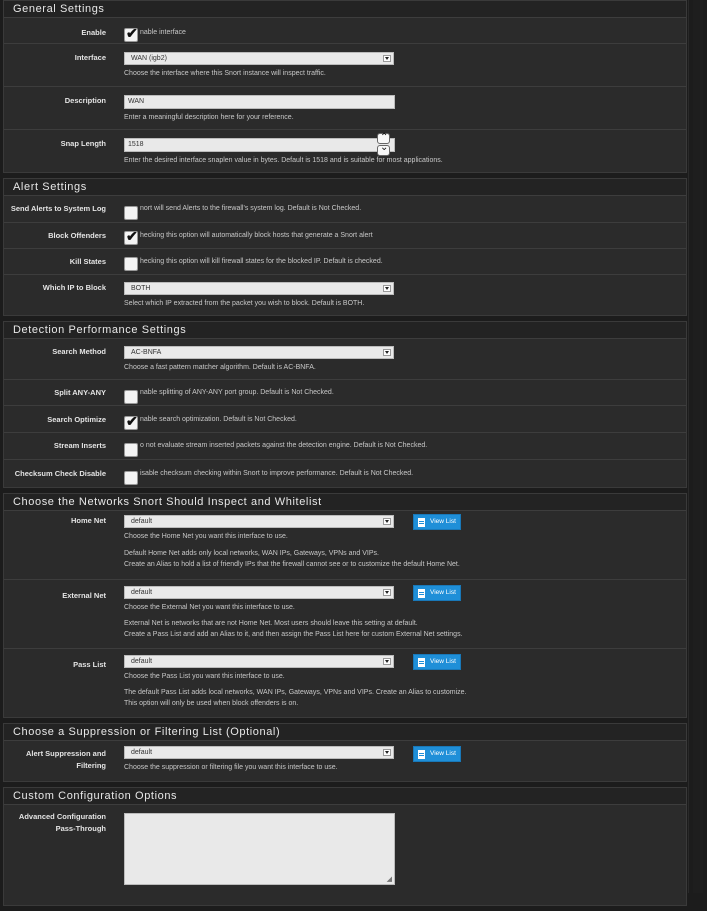  Describe the element at coordinates (65, 753) in the screenshot. I see `label-line: Alert Suppression and` at that location.